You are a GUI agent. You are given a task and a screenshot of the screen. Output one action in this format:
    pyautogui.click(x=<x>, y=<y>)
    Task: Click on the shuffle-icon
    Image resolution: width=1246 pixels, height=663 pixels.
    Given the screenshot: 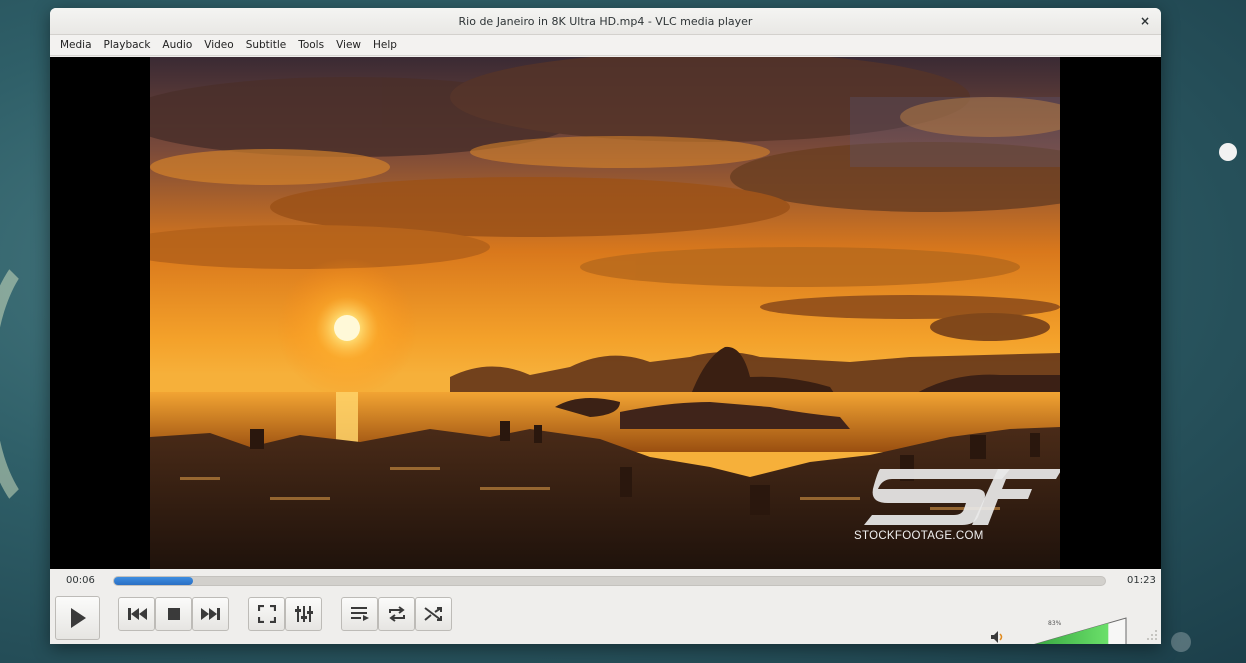 What is the action you would take?
    pyautogui.click(x=432, y=614)
    